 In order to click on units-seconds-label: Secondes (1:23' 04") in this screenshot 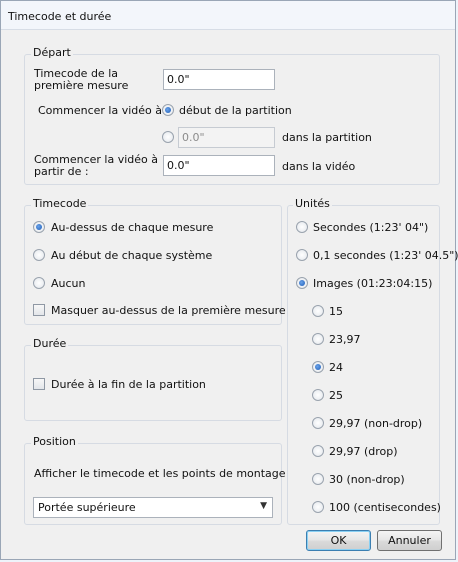, I will do `click(371, 227)`.